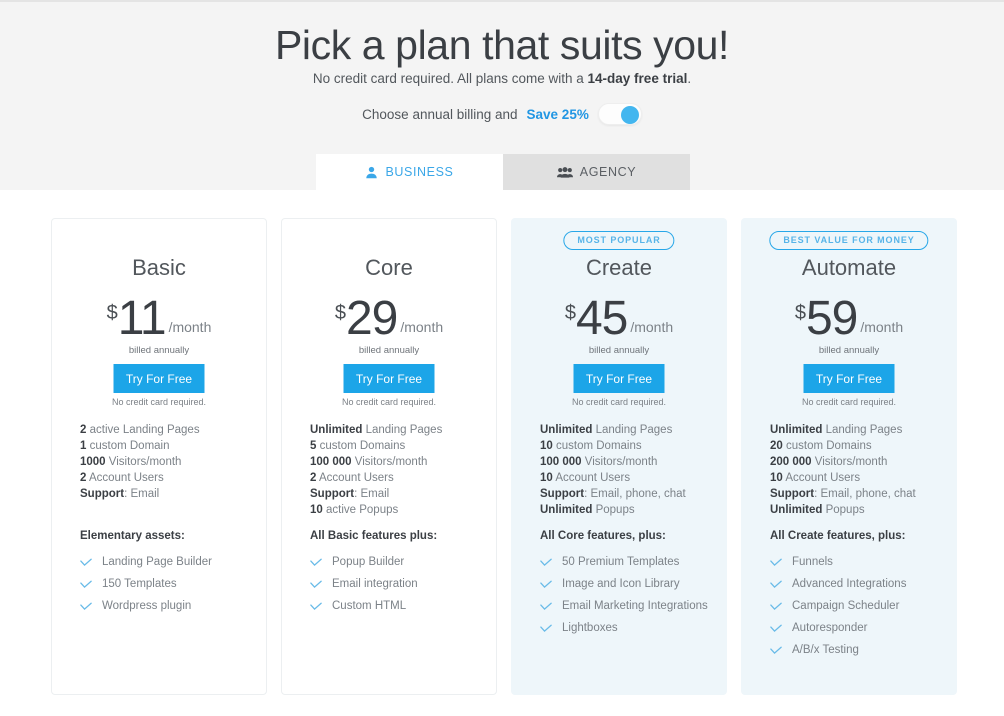  I want to click on plan-name: Basic, so click(159, 267).